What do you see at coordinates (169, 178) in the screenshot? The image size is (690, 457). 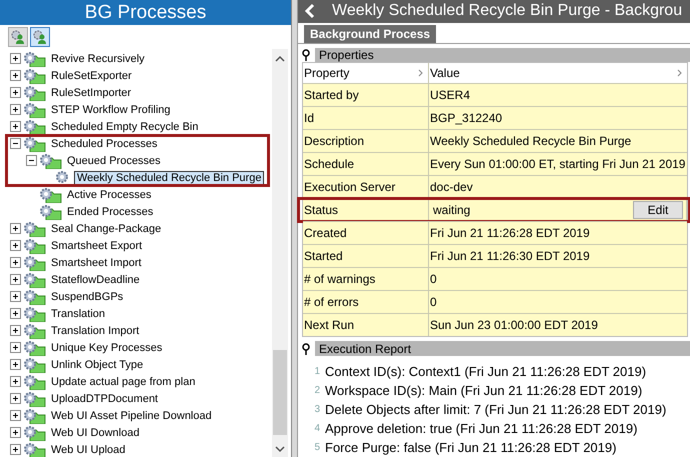 I see `tree-item: Weekly Scheduled Recycle Bin Purge` at bounding box center [169, 178].